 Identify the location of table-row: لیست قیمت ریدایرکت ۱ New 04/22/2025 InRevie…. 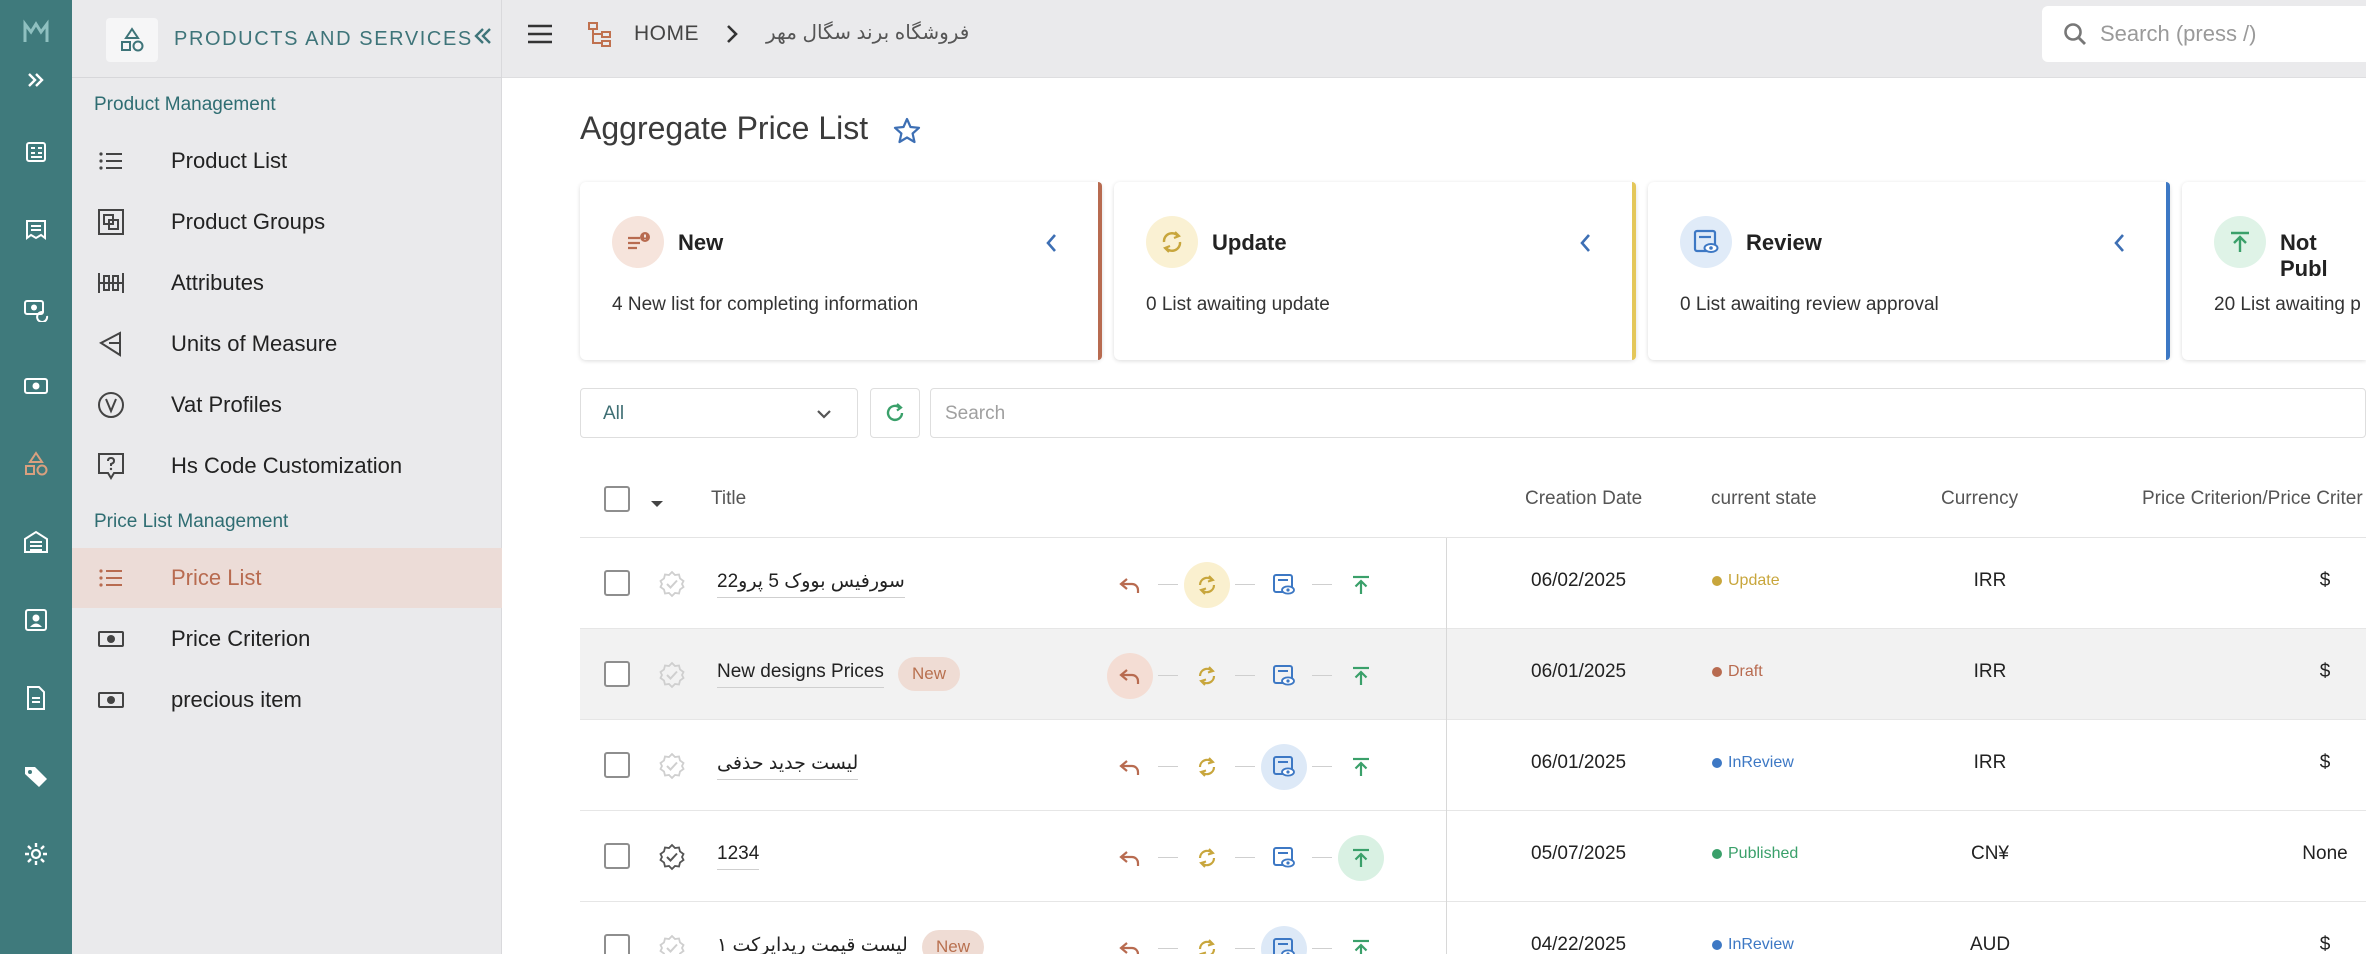
(1473, 928).